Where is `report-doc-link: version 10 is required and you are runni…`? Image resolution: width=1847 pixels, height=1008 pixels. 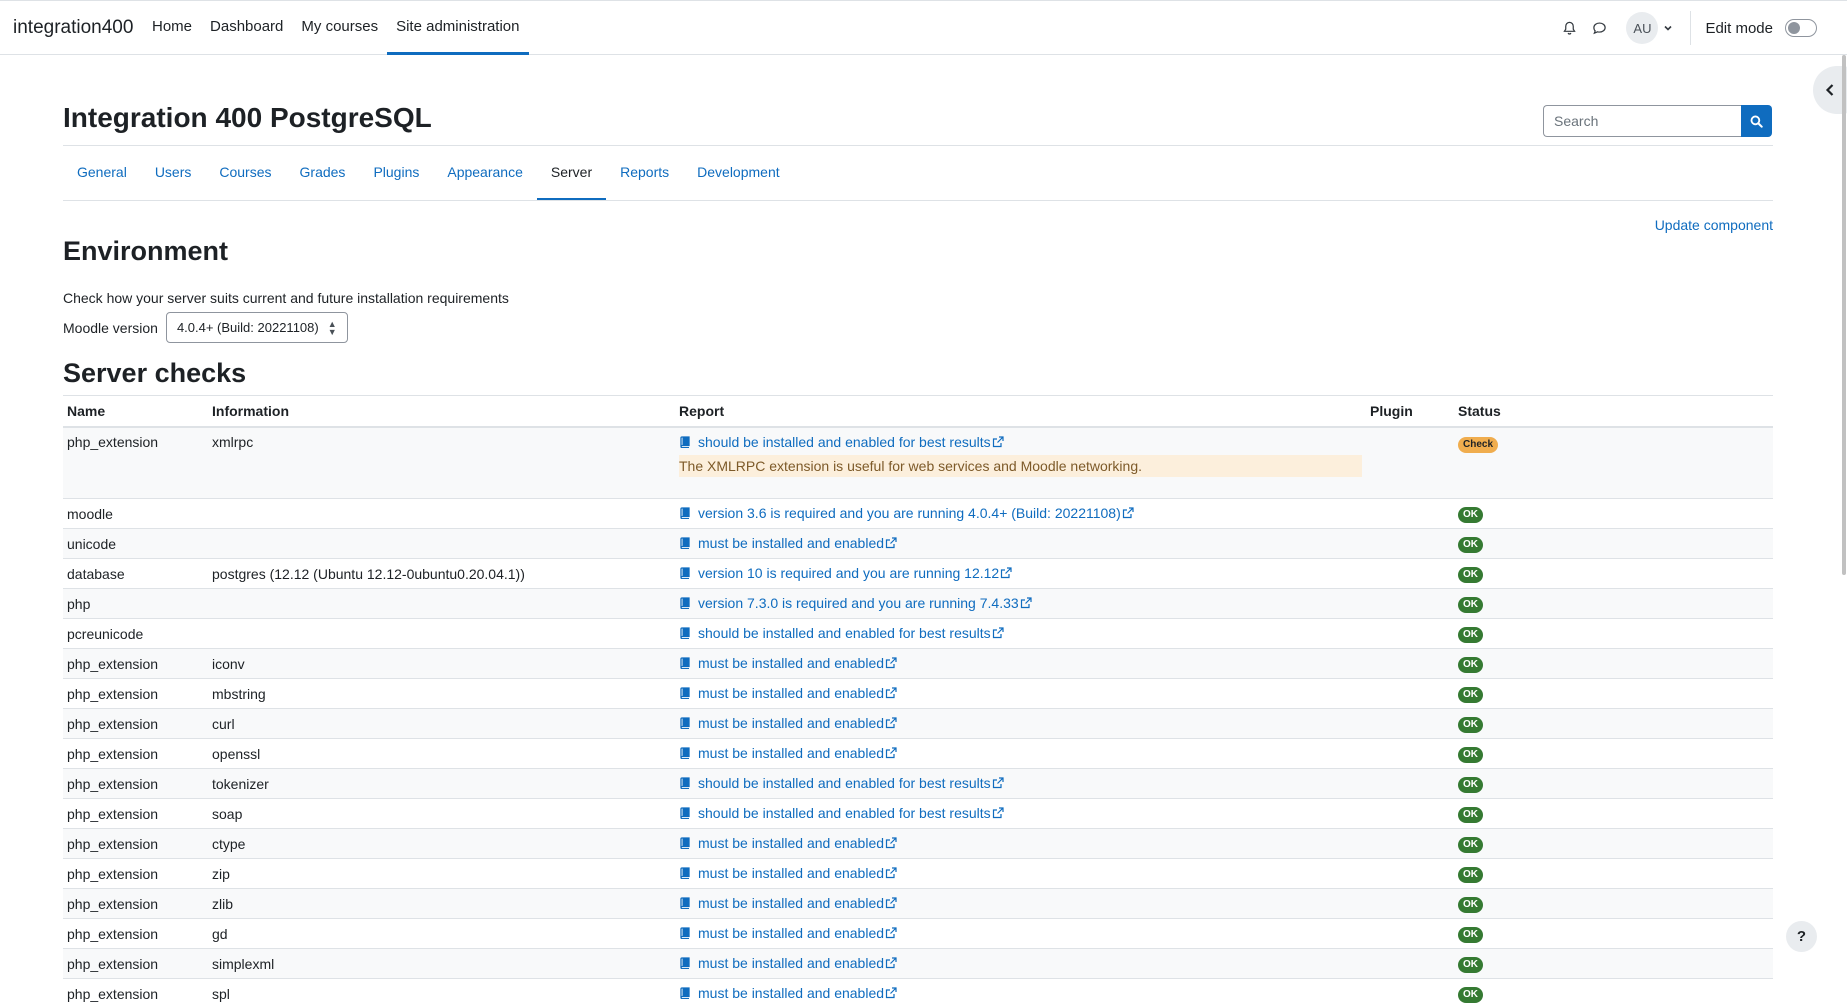 report-doc-link: version 10 is required and you are runni… is located at coordinates (845, 573).